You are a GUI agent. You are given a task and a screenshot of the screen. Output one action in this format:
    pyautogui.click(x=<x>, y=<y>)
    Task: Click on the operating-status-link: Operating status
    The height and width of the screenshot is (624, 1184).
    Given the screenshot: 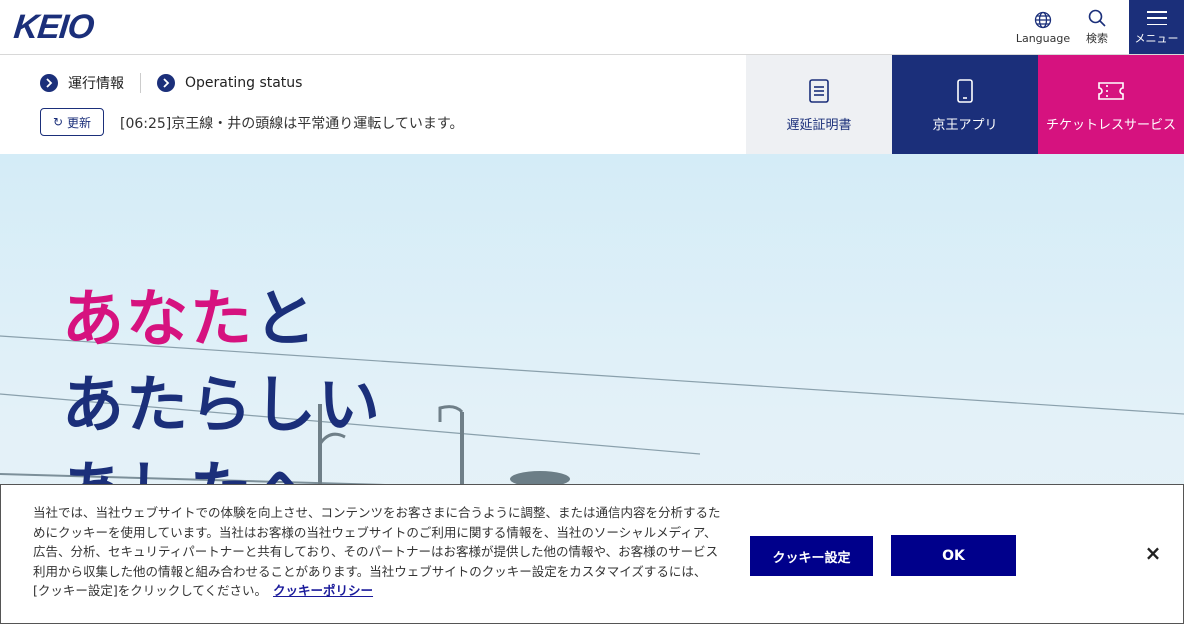 What is the action you would take?
    pyautogui.click(x=243, y=83)
    